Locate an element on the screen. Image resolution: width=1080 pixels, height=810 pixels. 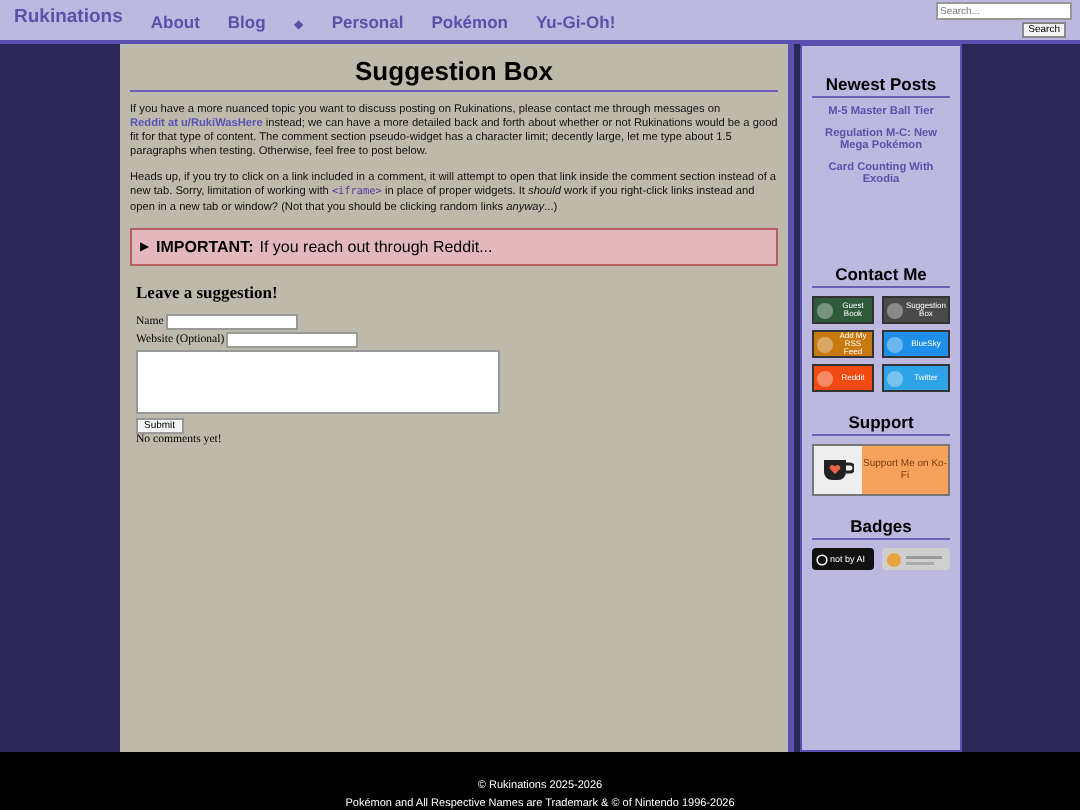
cup-icon is located at coordinates (838, 470).